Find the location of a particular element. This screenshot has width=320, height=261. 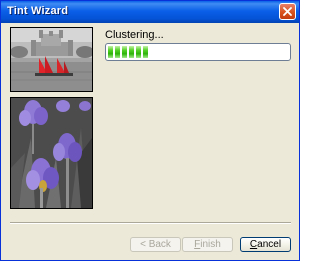

finish-label: inish is located at coordinates (210, 244).